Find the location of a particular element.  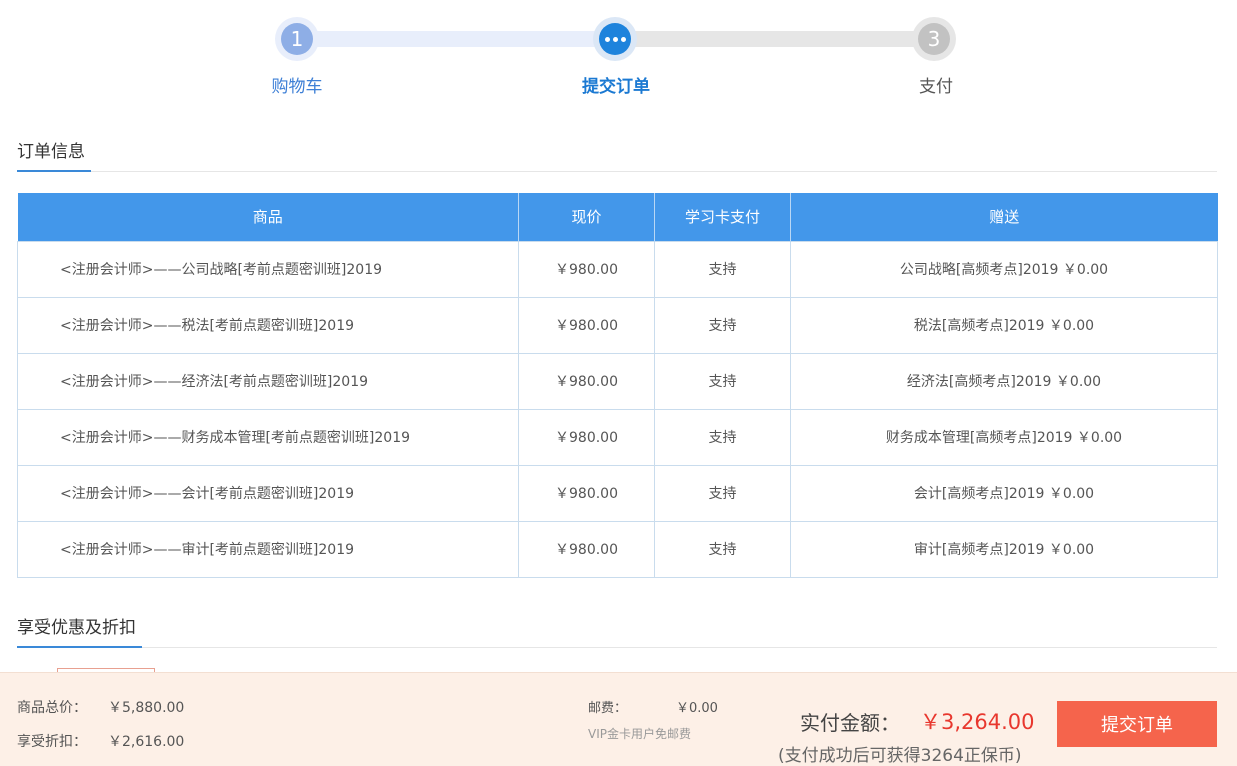

step-label-cart: 购物车 is located at coordinates (297, 84).